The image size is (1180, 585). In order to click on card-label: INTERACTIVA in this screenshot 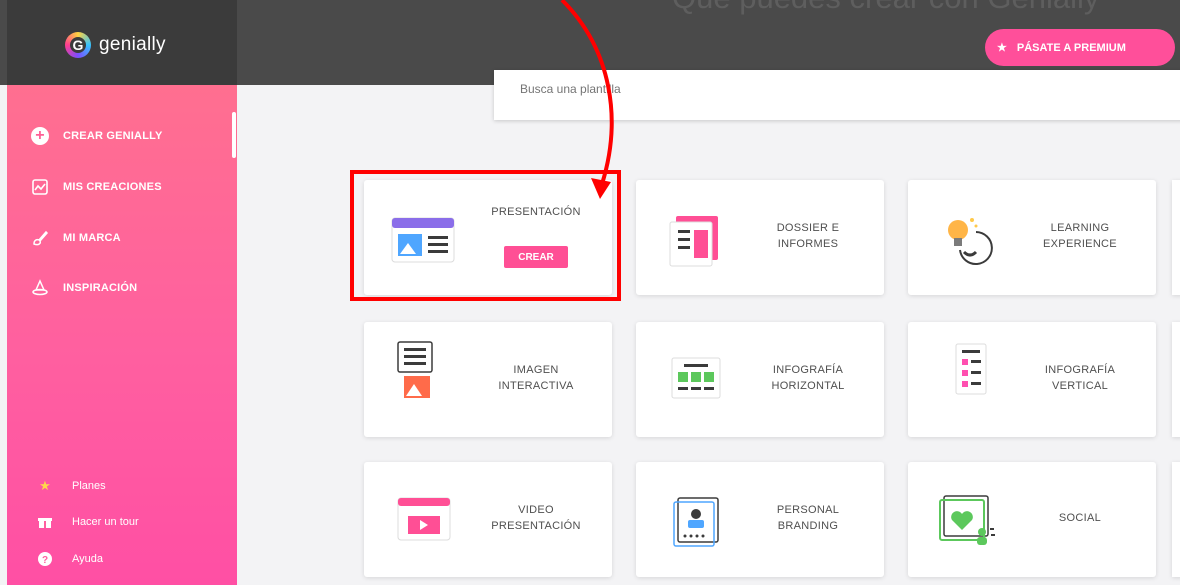, I will do `click(536, 386)`.